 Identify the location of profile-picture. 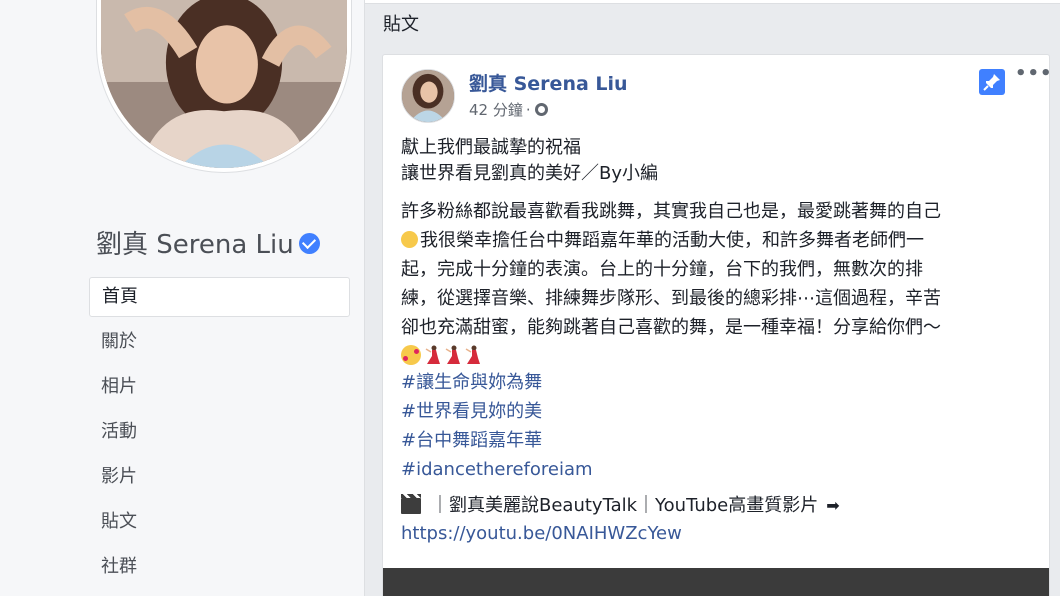
(224, 86).